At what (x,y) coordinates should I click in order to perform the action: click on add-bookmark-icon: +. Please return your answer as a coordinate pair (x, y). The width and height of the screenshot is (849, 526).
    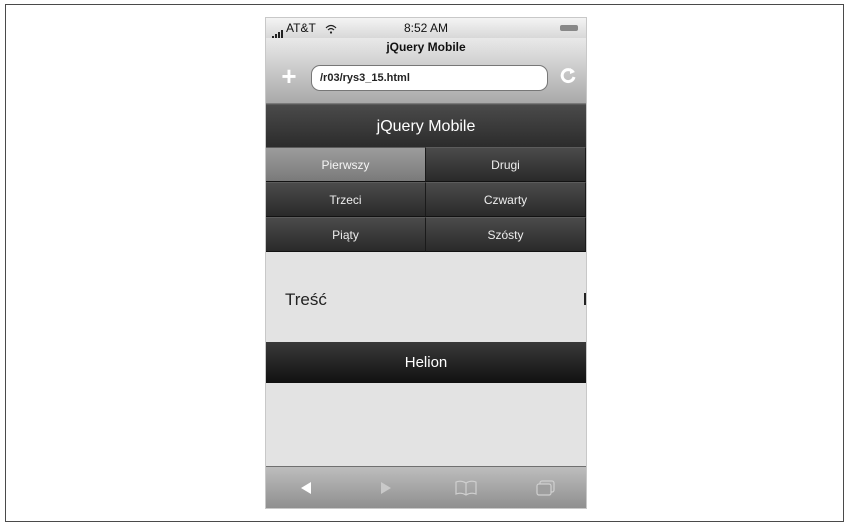
    Looking at the image, I should click on (289, 76).